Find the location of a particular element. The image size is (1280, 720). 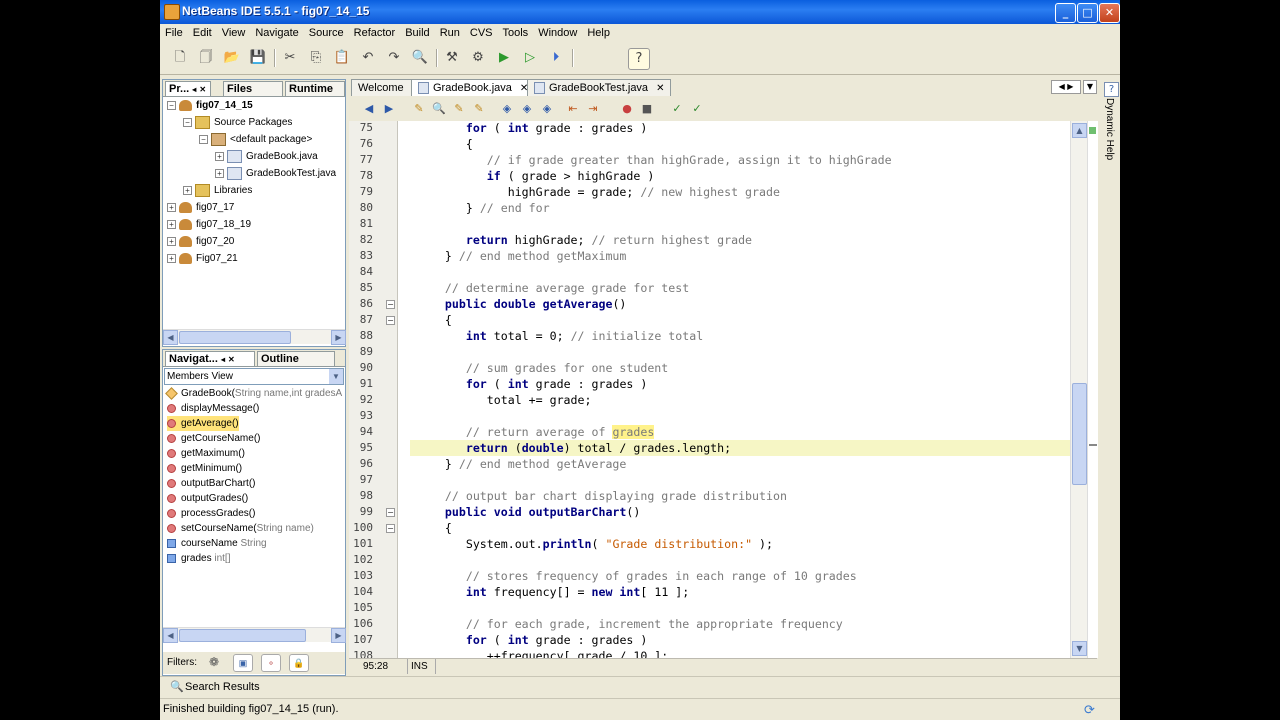

find-previous-icon: 🔍 is located at coordinates (439, 109).